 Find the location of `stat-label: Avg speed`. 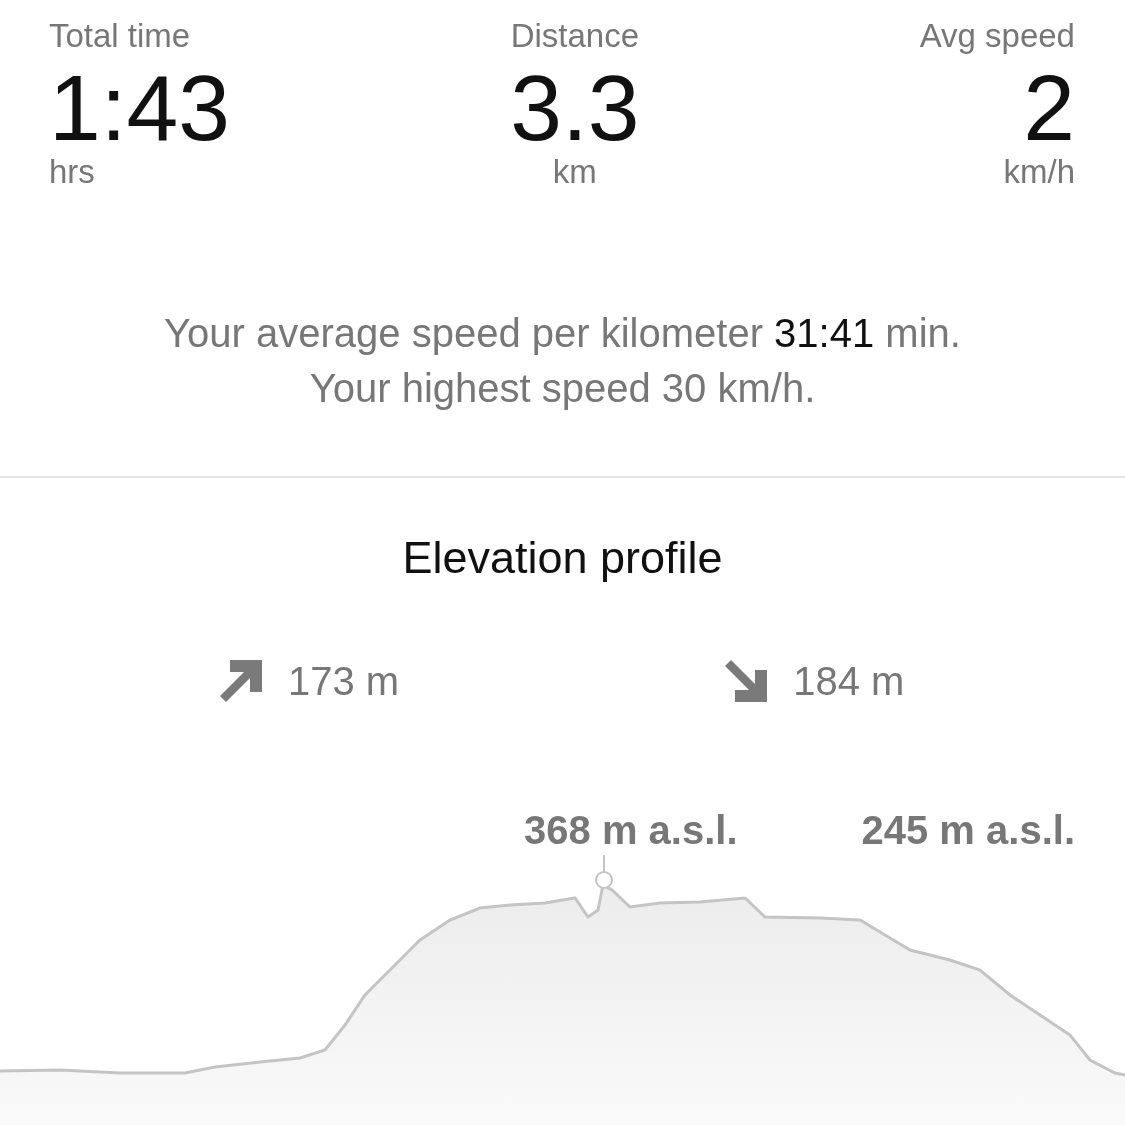

stat-label: Avg speed is located at coordinates (997, 36).